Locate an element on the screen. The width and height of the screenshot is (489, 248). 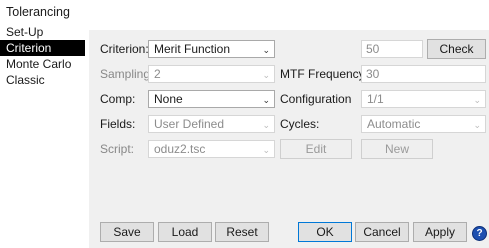
load-button: Load is located at coordinates (185, 232).